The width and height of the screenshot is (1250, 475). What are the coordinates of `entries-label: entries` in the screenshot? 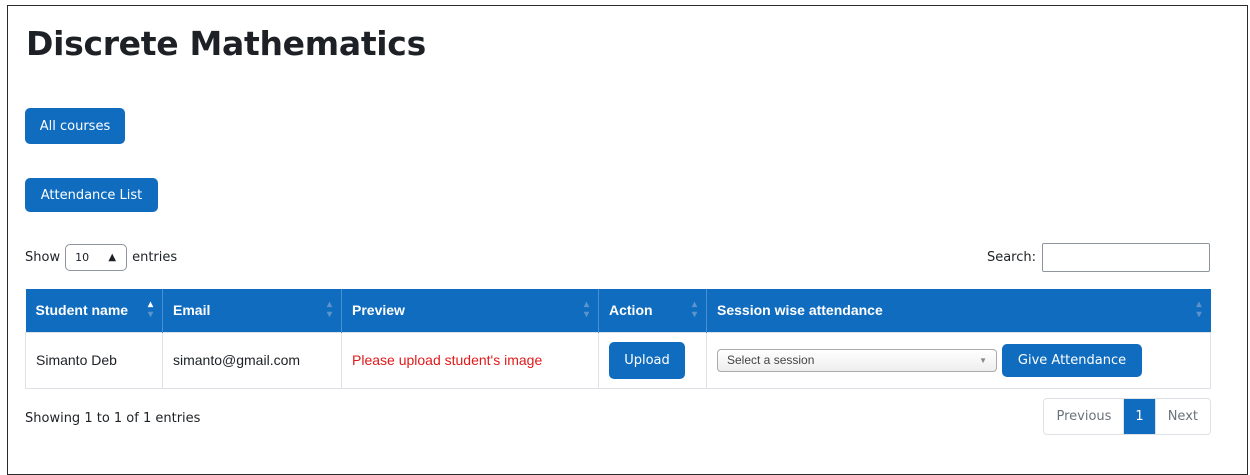 It's located at (155, 257).